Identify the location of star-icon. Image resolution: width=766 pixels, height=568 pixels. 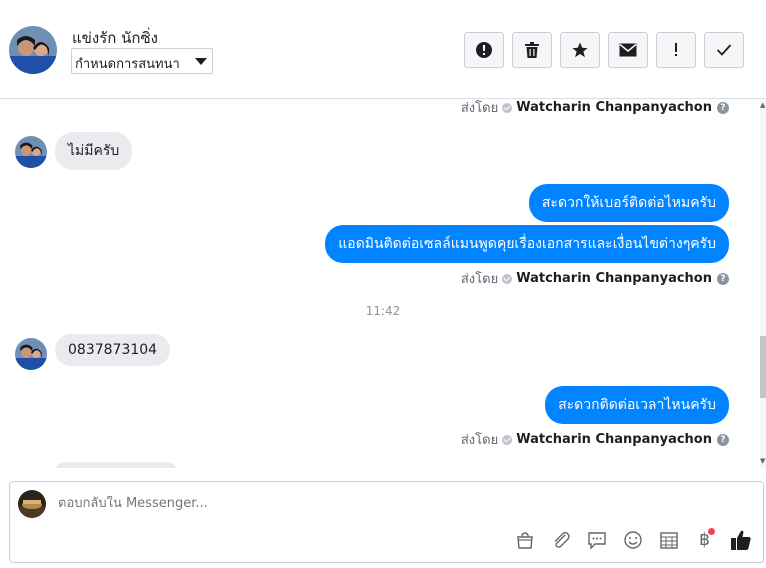
(580, 50).